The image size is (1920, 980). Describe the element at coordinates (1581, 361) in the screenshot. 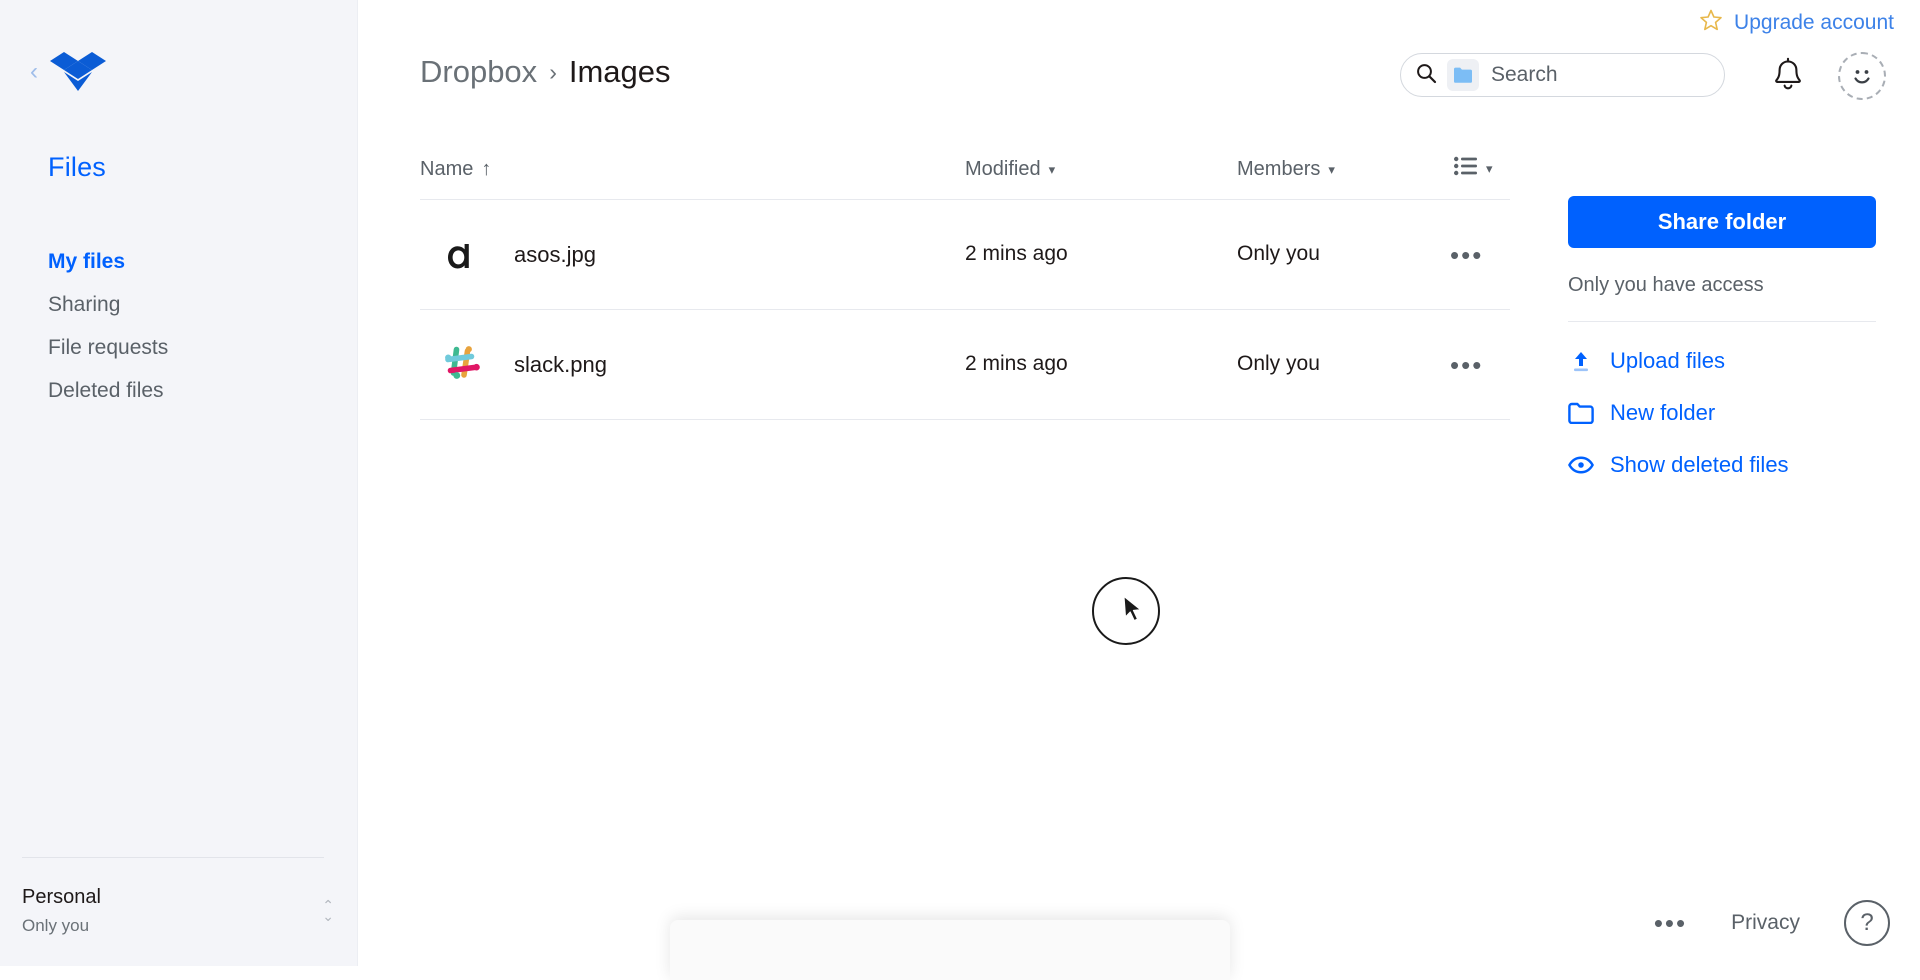

I see `upload-icon` at that location.